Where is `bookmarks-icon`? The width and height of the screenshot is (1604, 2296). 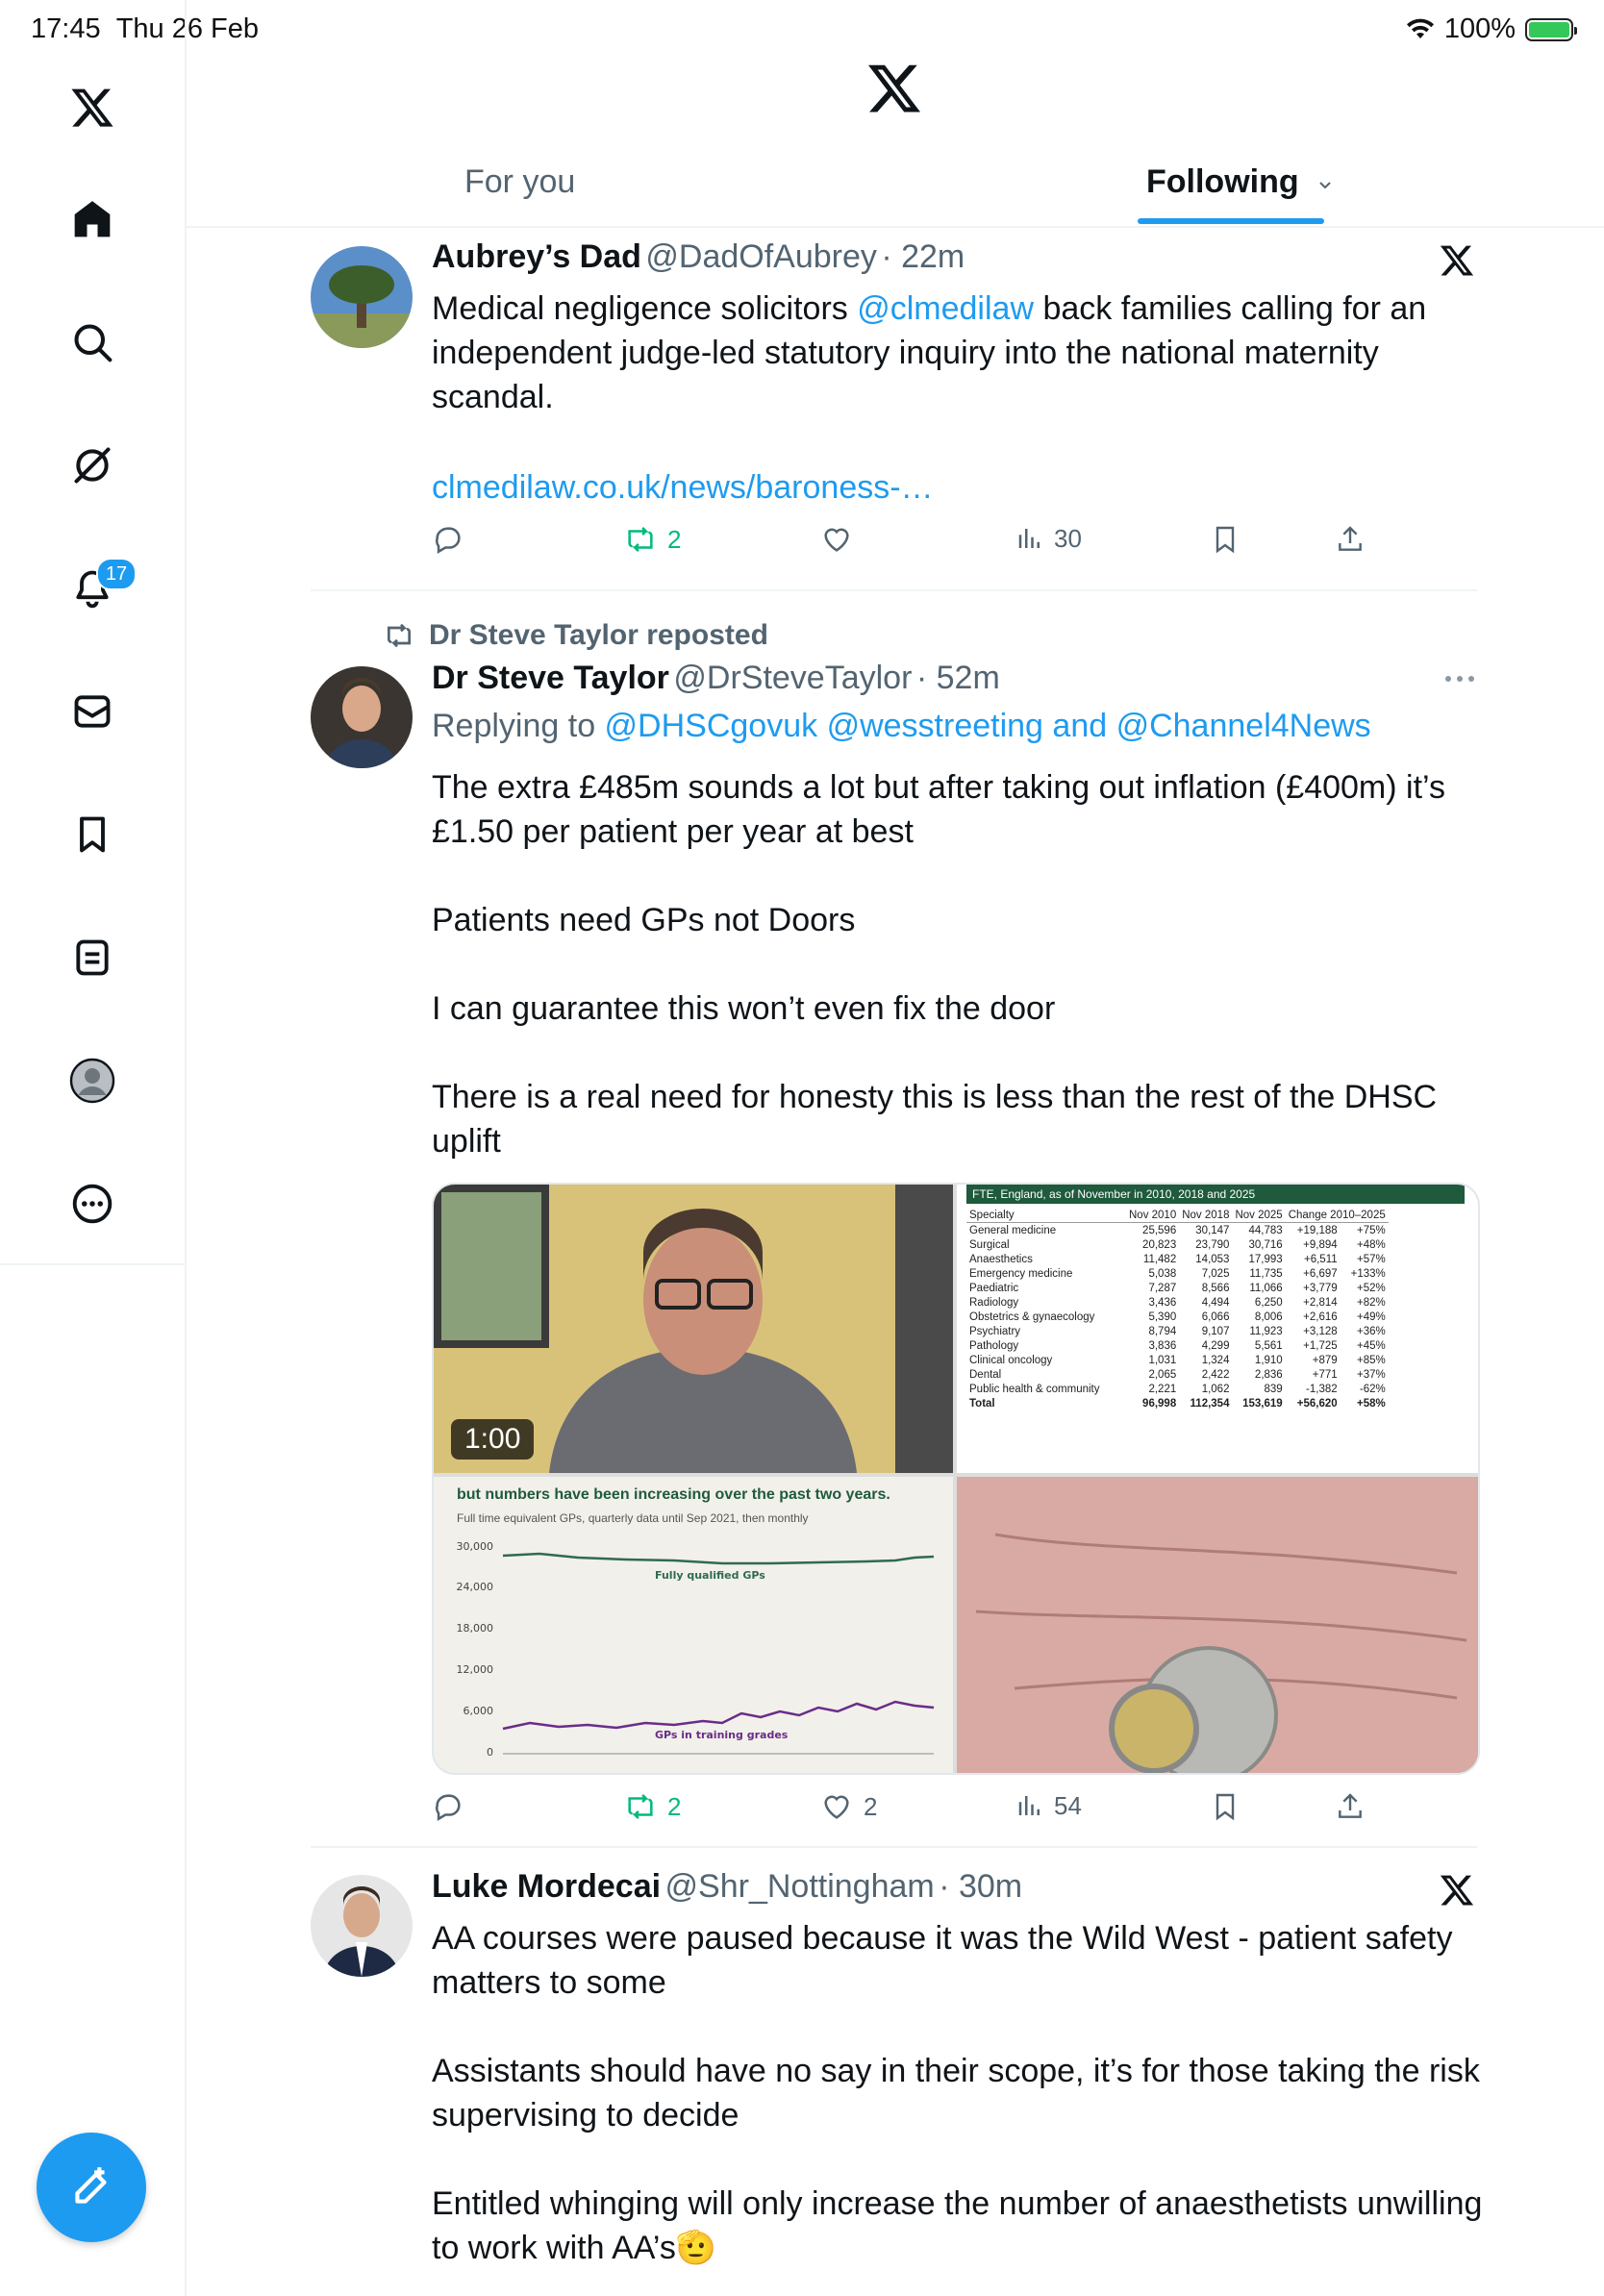
bookmarks-icon is located at coordinates (92, 834).